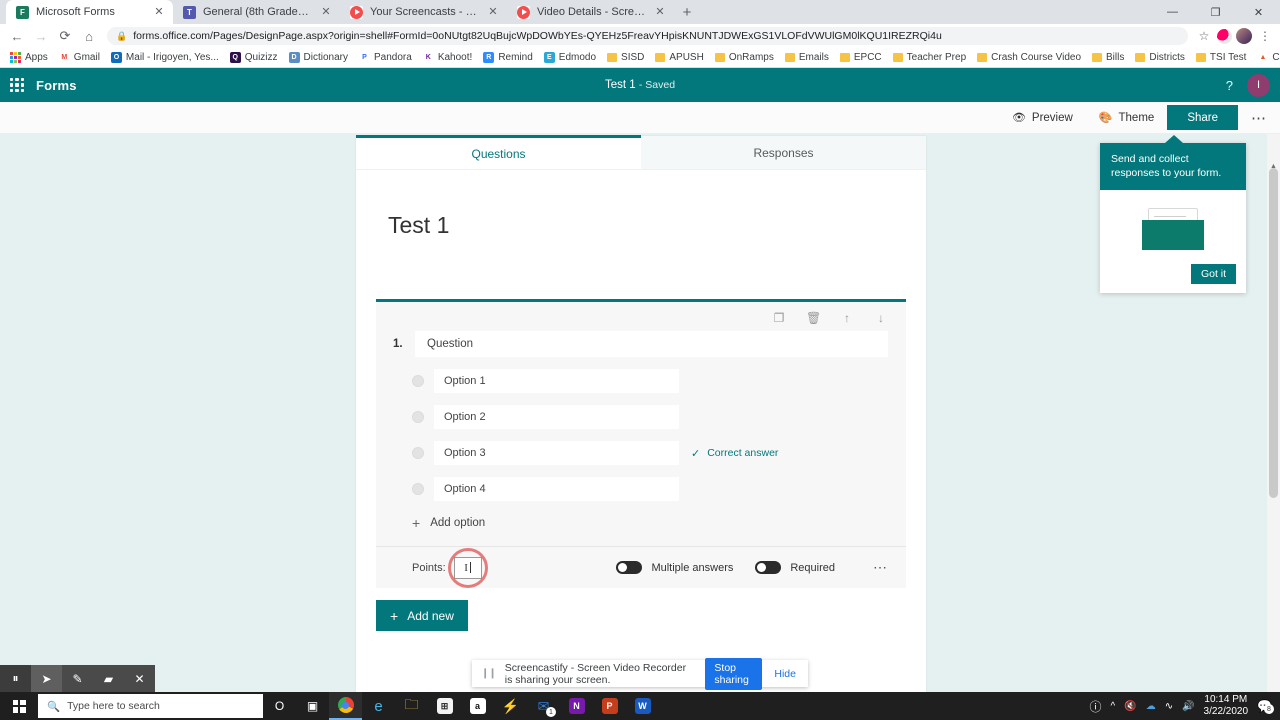  I want to click on page-title: Test 1, so click(641, 225).